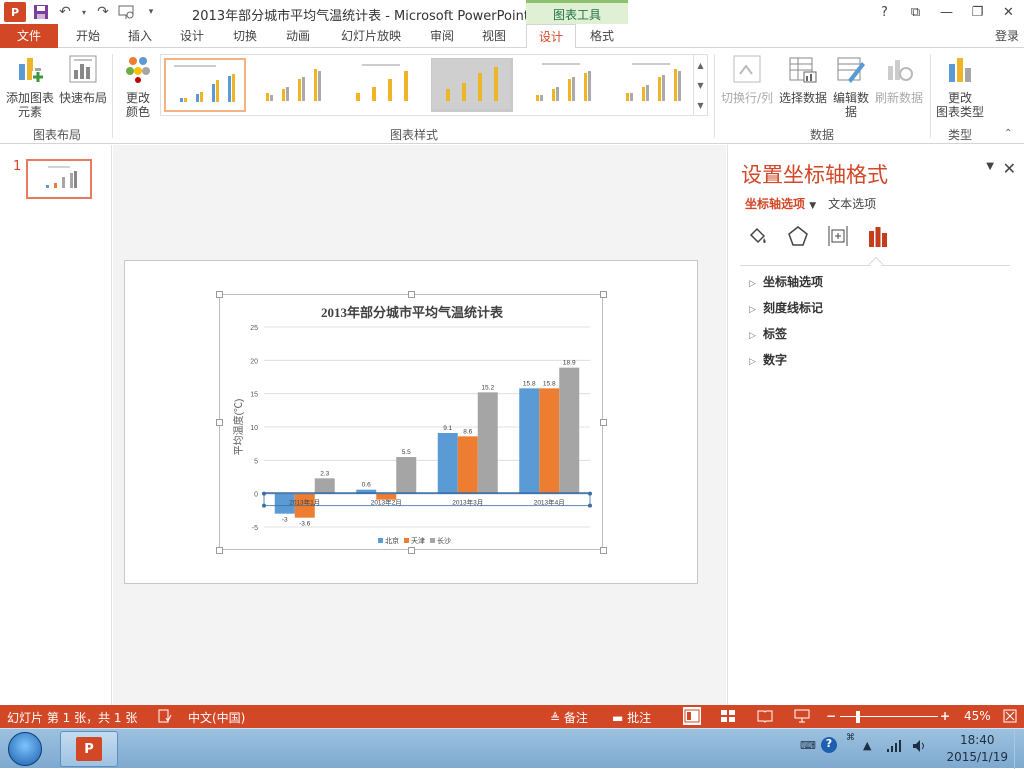 Image resolution: width=1024 pixels, height=769 pixels. What do you see at coordinates (25, 749) in the screenshot?
I see `start-button` at bounding box center [25, 749].